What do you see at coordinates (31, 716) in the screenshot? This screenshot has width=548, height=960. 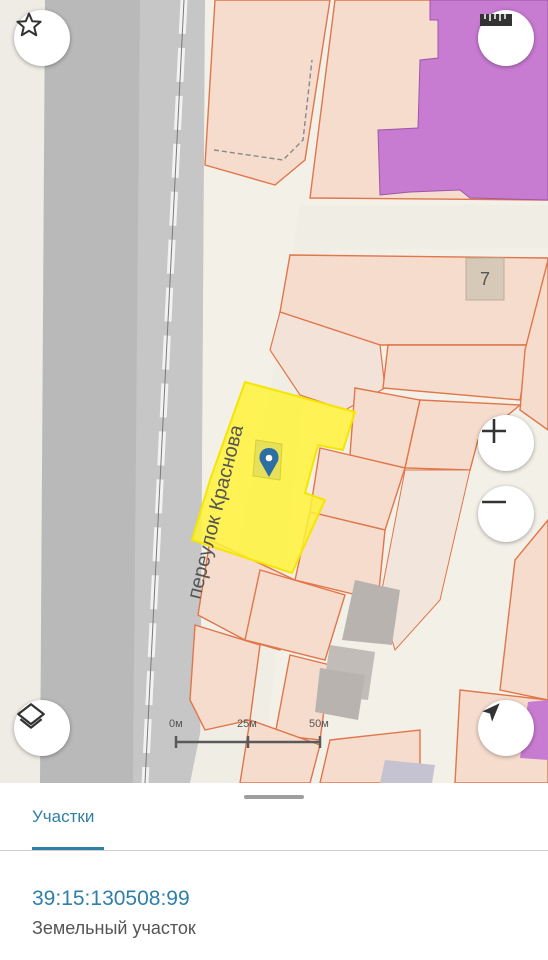 I see `layers-icon` at bounding box center [31, 716].